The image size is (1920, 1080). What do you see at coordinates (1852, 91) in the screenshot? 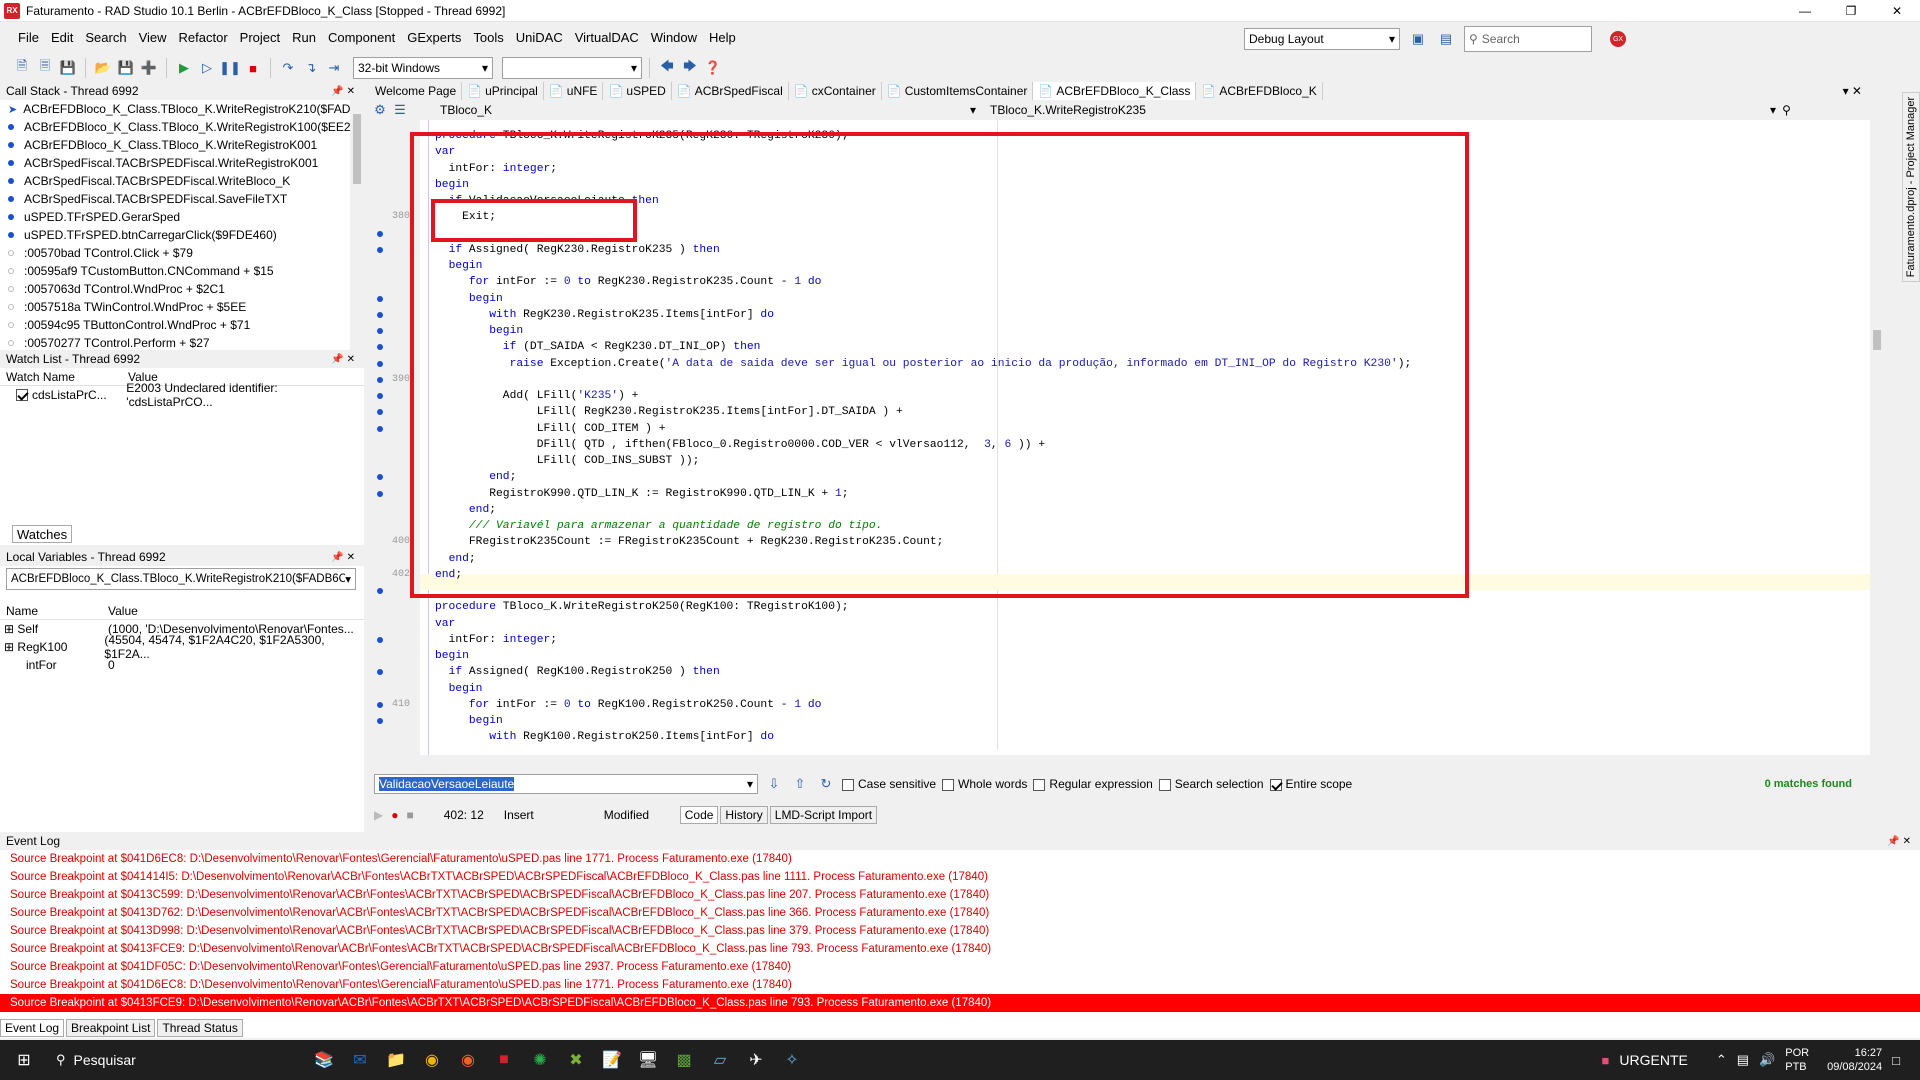
I see `tab-list-icon: ▾ ✕` at bounding box center [1852, 91].